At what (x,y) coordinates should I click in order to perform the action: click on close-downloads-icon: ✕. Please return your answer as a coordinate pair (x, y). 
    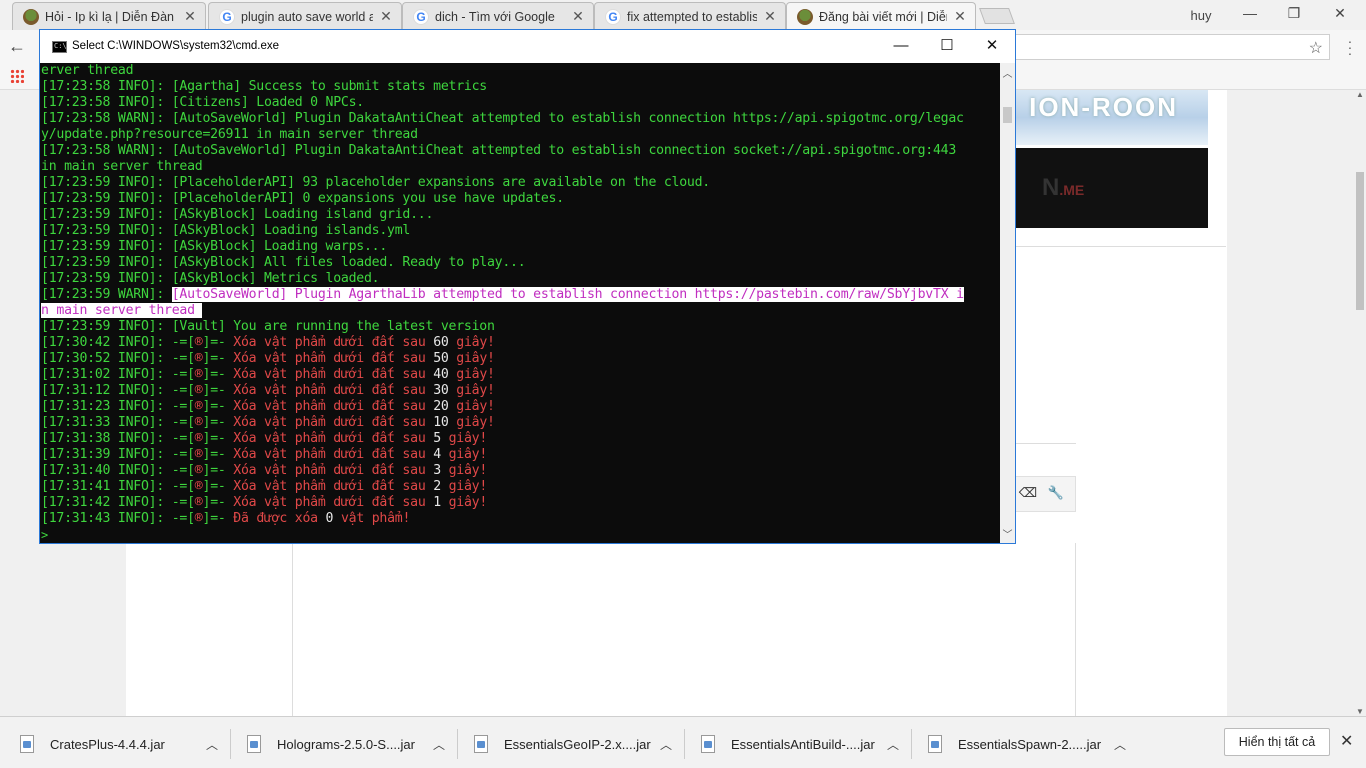
    Looking at the image, I should click on (1346, 741).